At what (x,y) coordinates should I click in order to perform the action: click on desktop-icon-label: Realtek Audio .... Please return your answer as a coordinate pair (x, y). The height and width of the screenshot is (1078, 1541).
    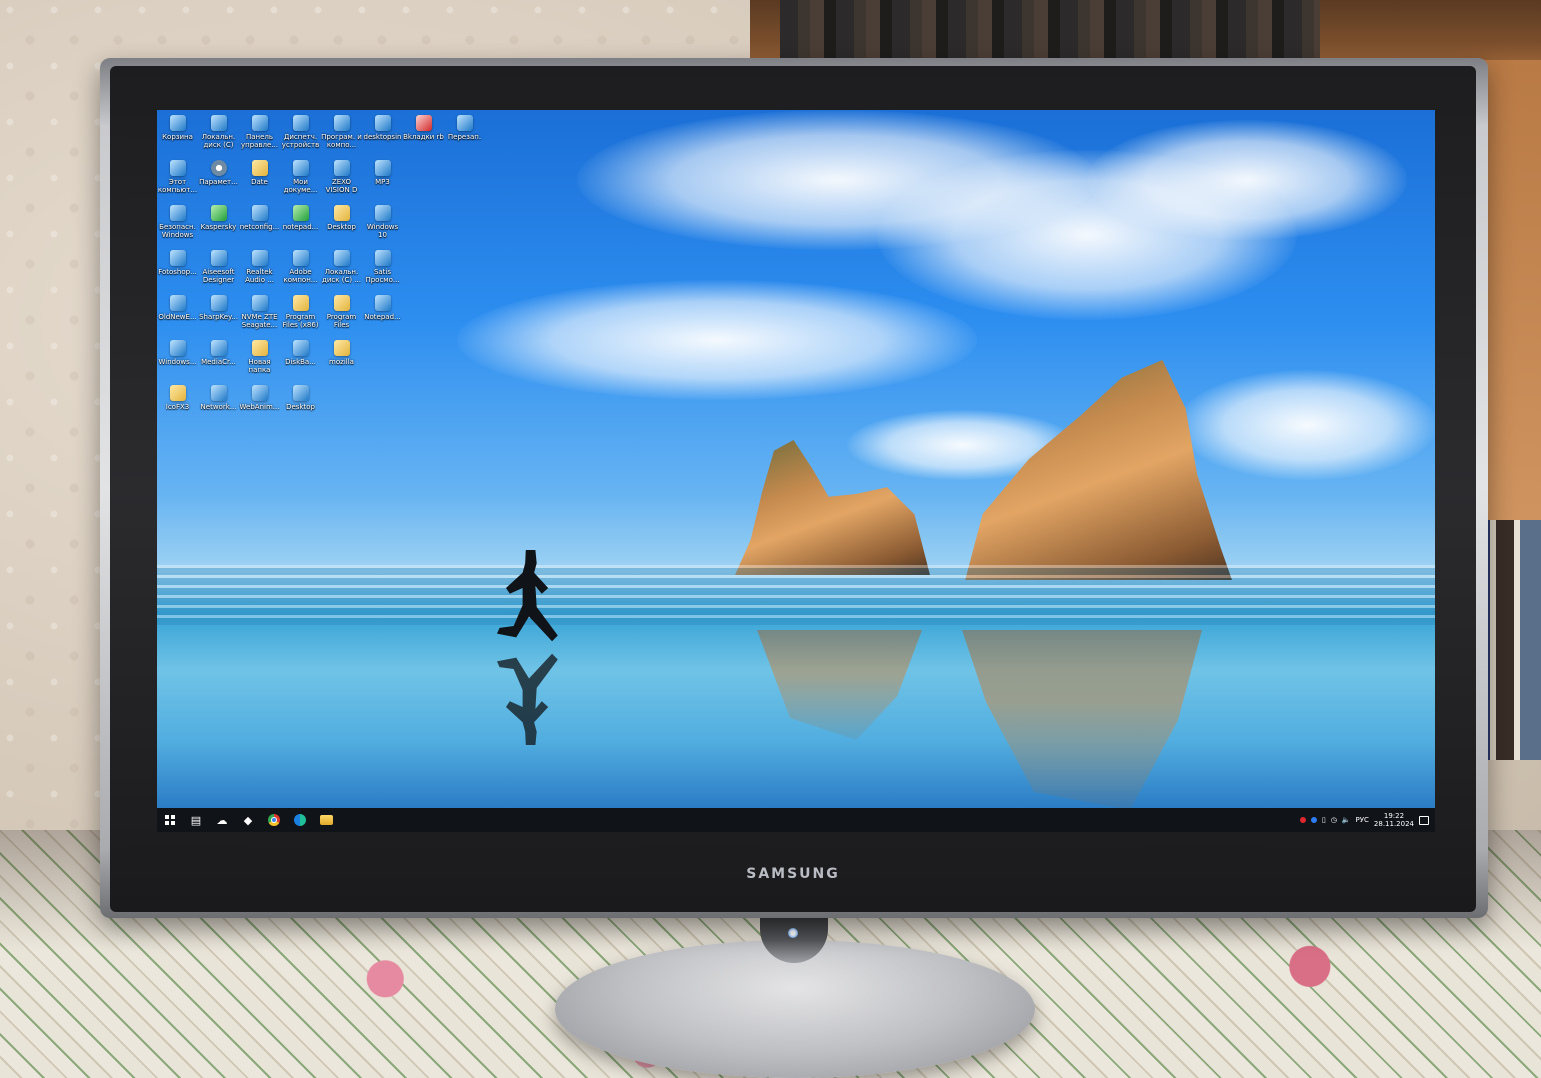
    Looking at the image, I should click on (259, 276).